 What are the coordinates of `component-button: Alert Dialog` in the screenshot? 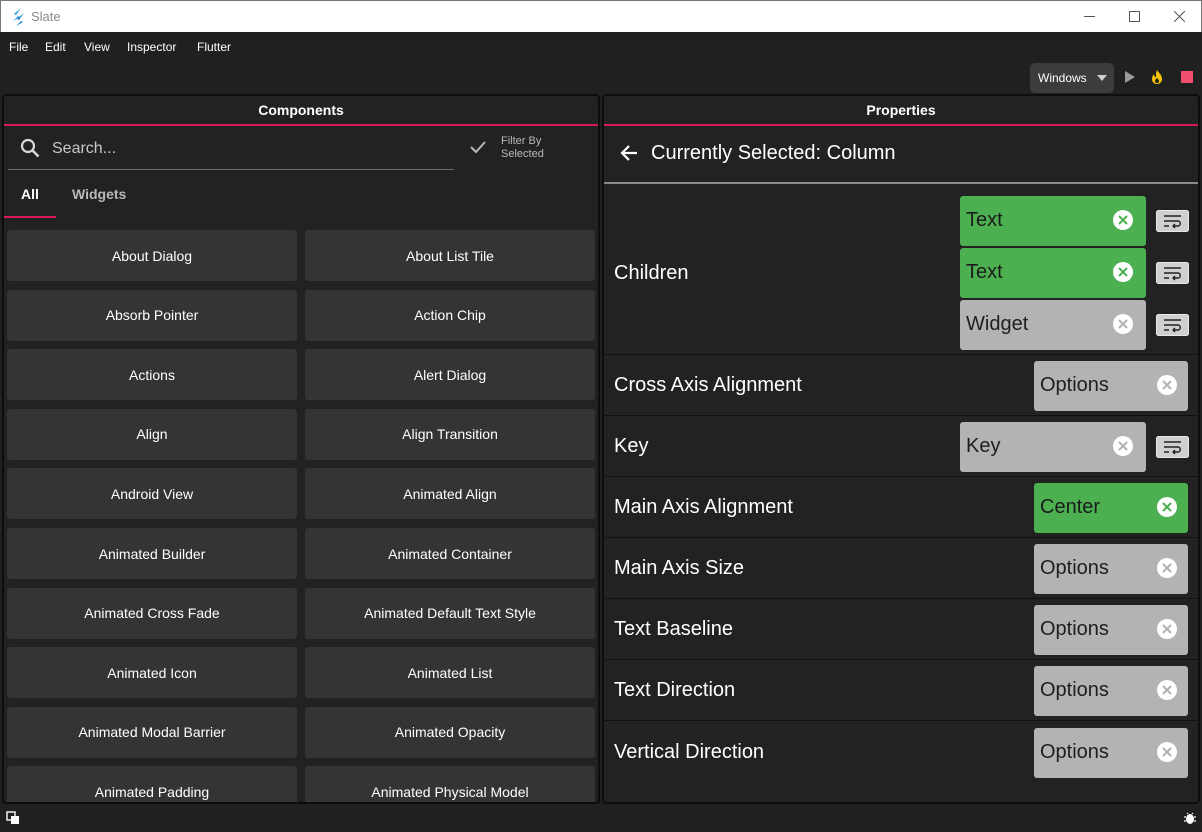 It's located at (450, 375).